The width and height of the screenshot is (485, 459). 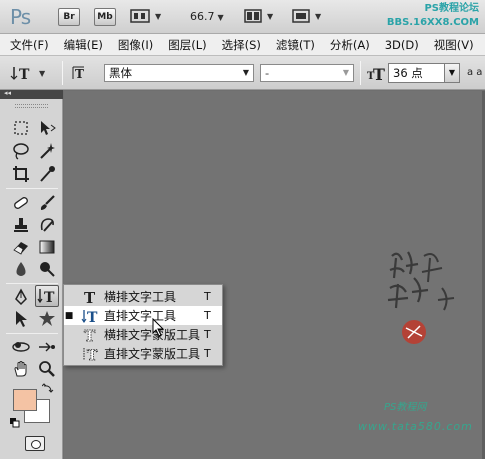 What do you see at coordinates (253, 16) in the screenshot?
I see `arrange-icon` at bounding box center [253, 16].